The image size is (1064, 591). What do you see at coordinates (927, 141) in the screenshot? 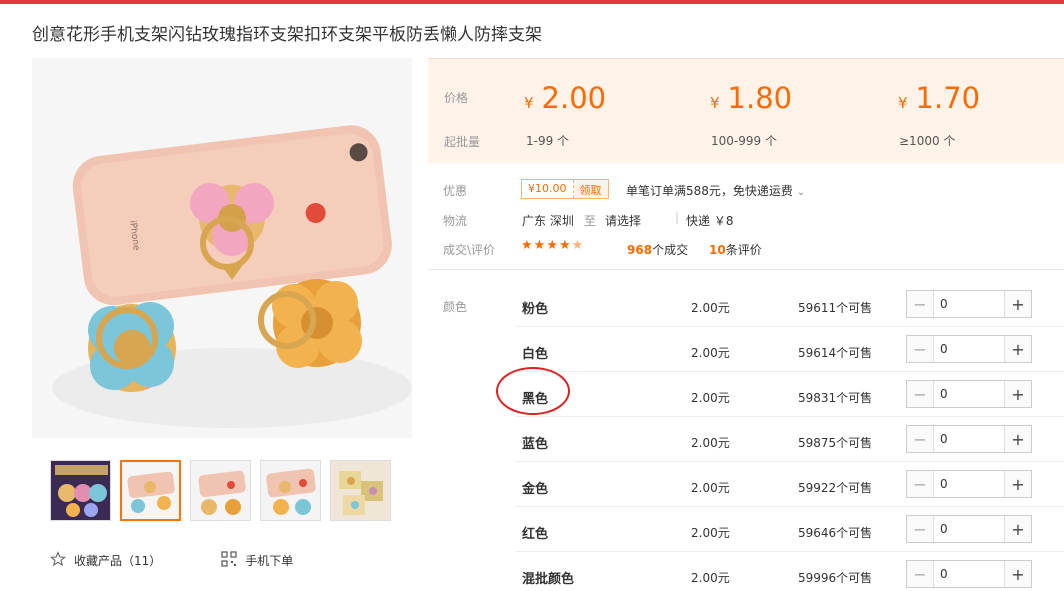
I see `moq-tier-3: ≥1000 个` at bounding box center [927, 141].